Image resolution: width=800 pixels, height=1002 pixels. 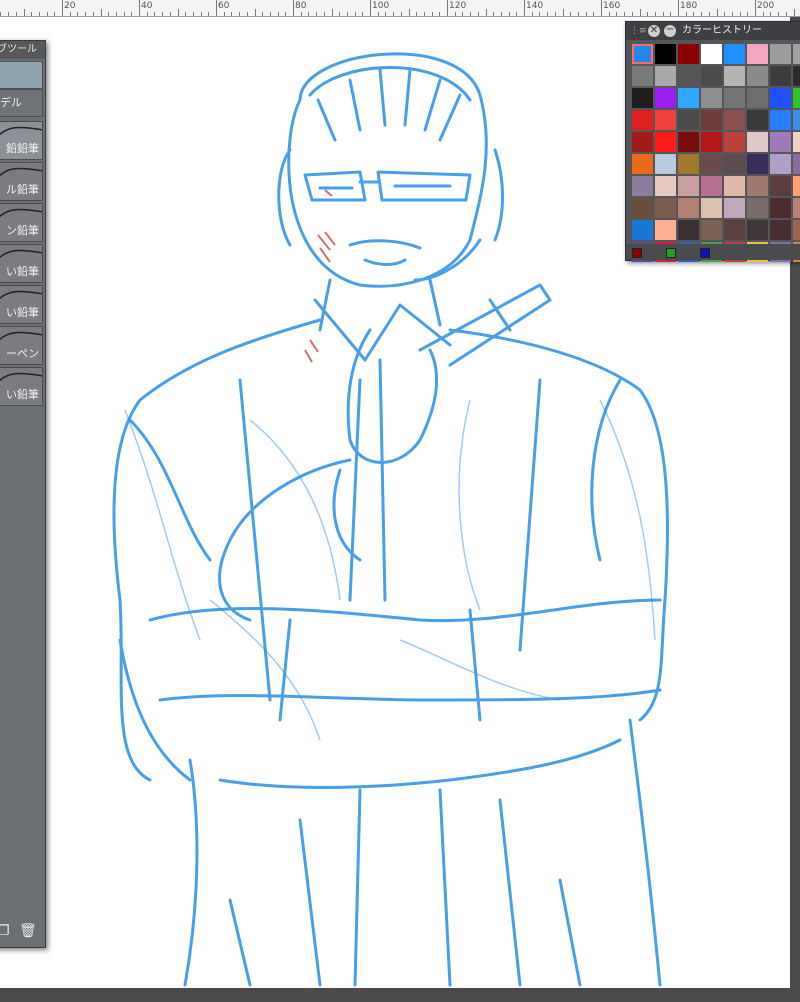 I want to click on subtool-bottom-bar: ❐ 🗑, so click(x=21, y=932).